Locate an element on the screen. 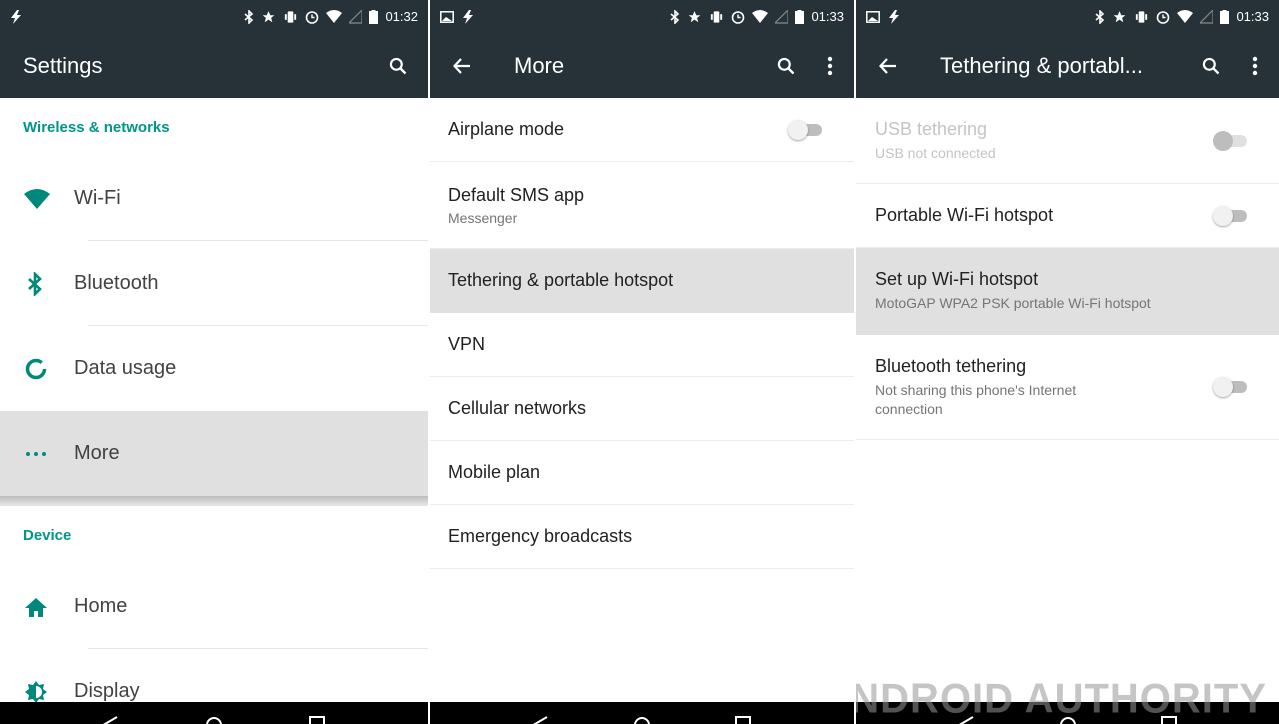 The image size is (1279, 724). settings-item-label: Data usage is located at coordinates (125, 368).